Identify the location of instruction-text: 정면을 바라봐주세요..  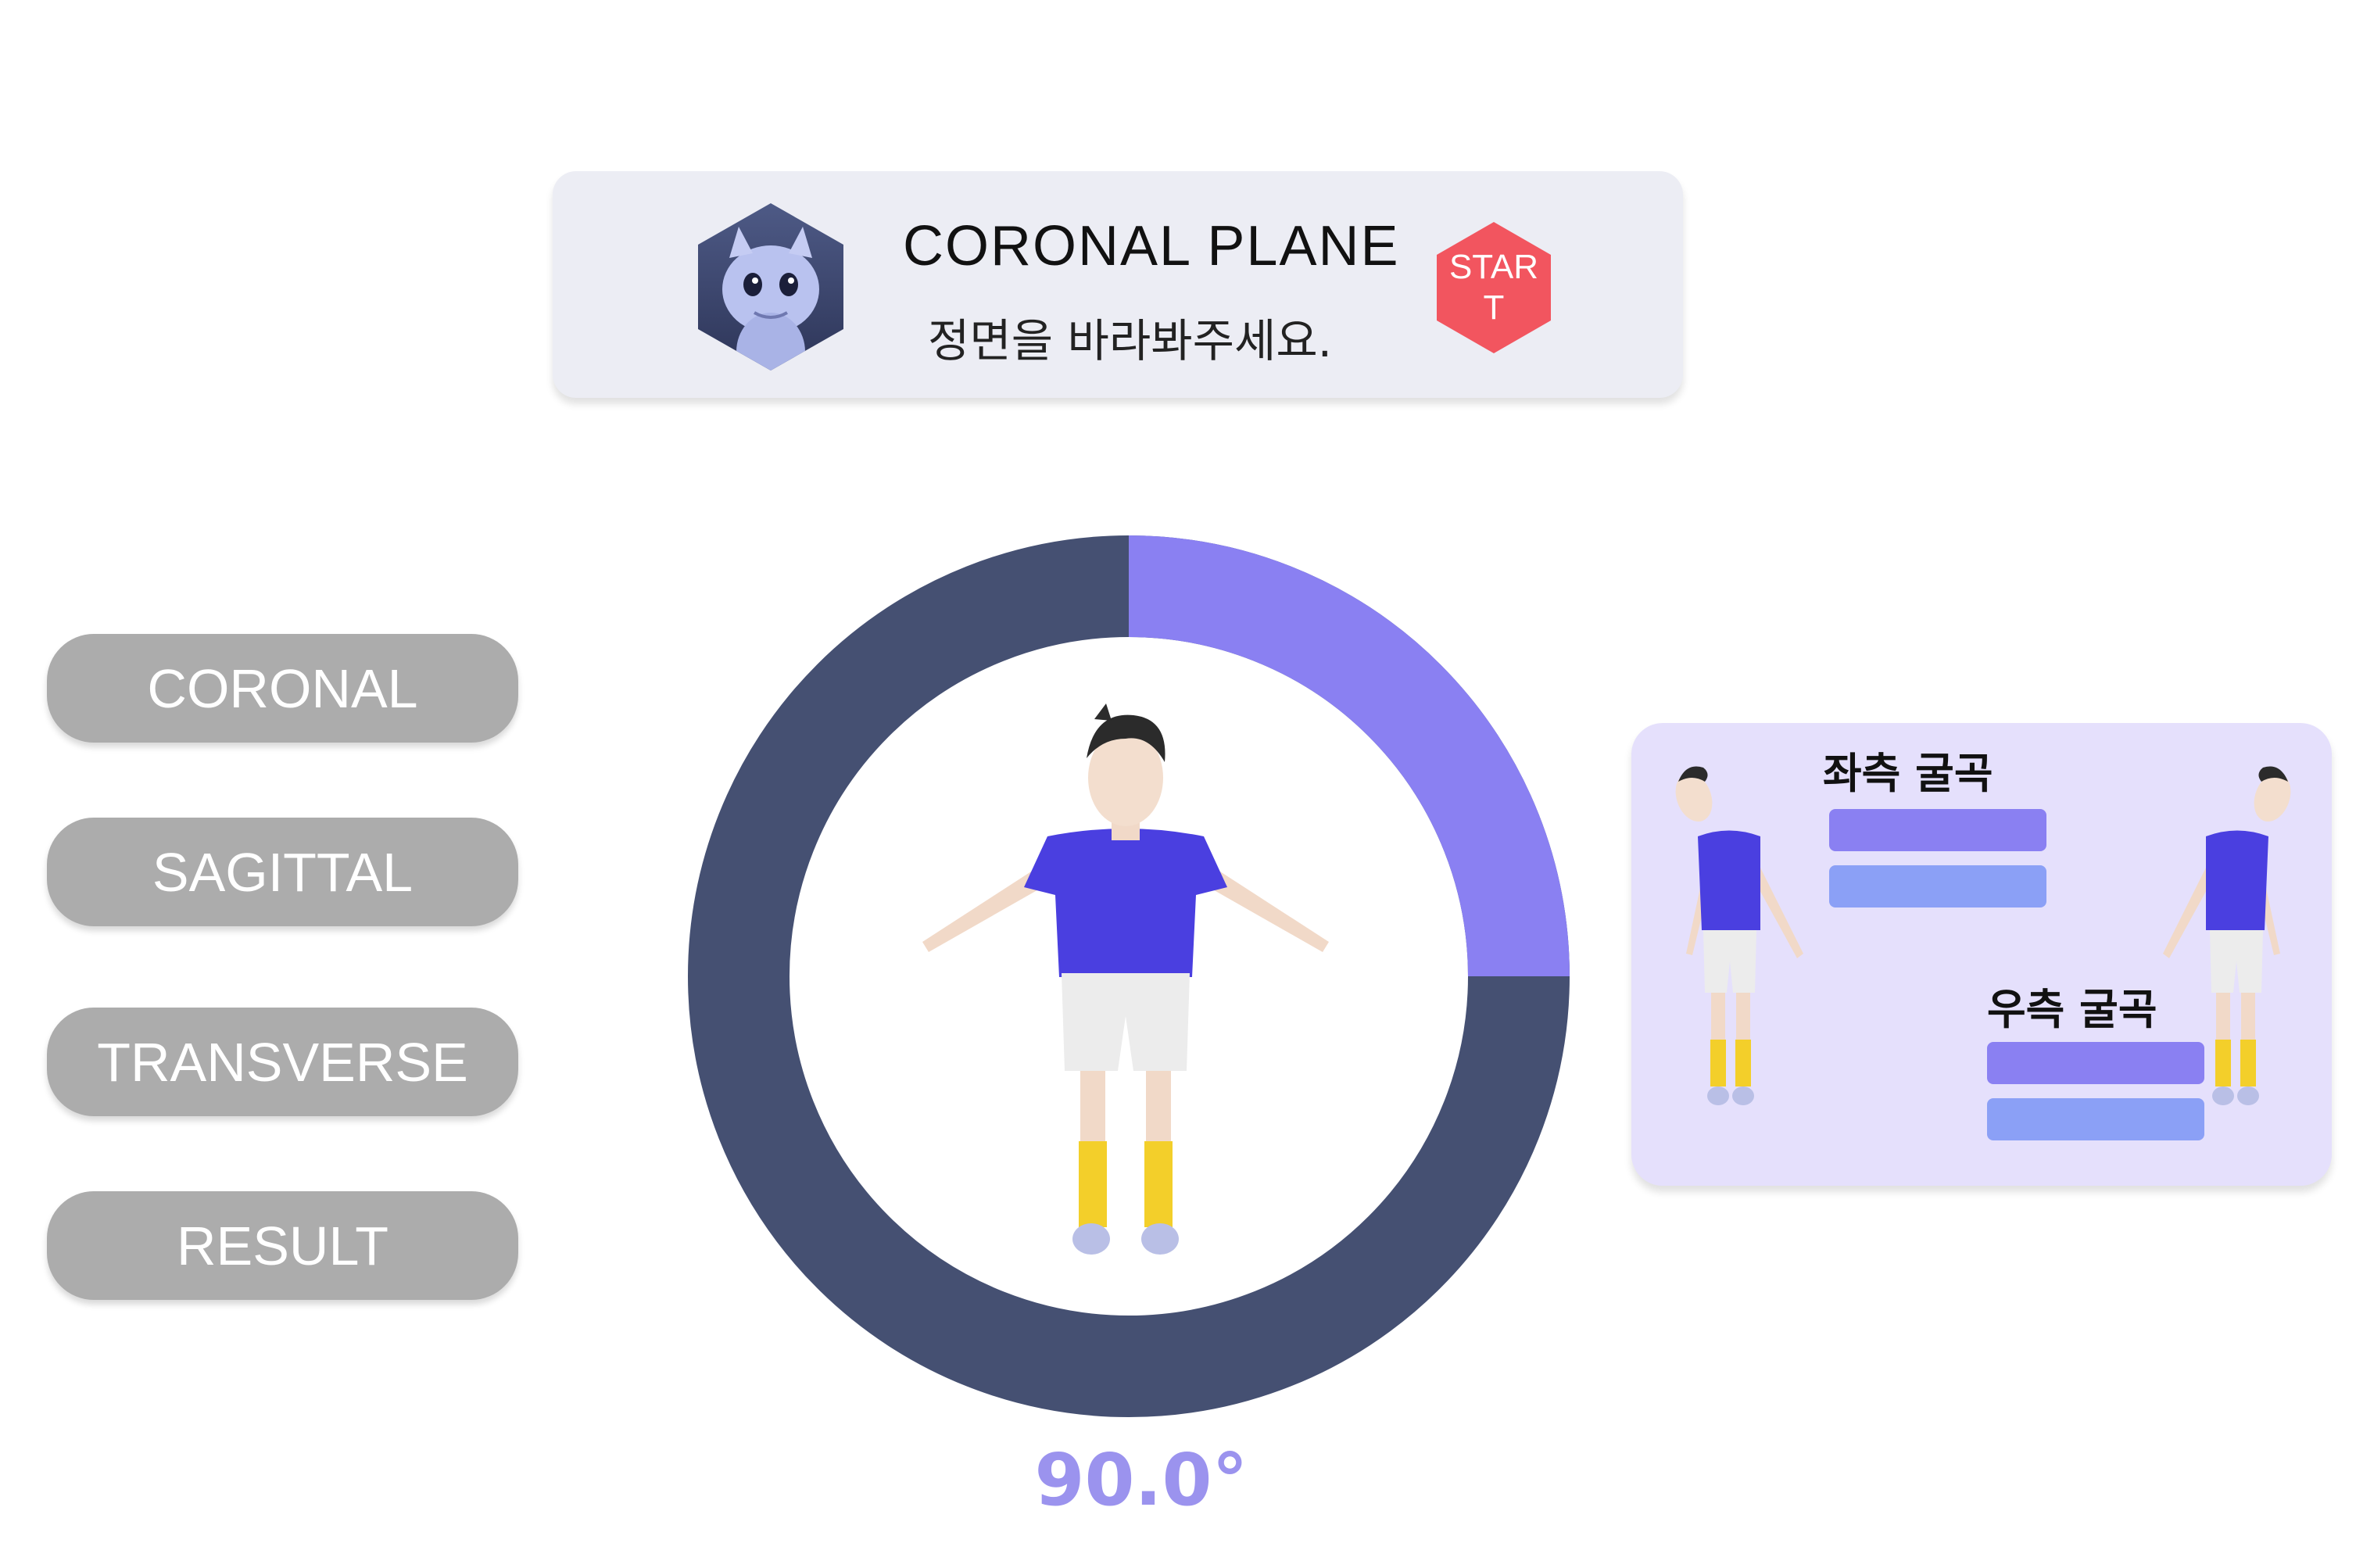
(1130, 340).